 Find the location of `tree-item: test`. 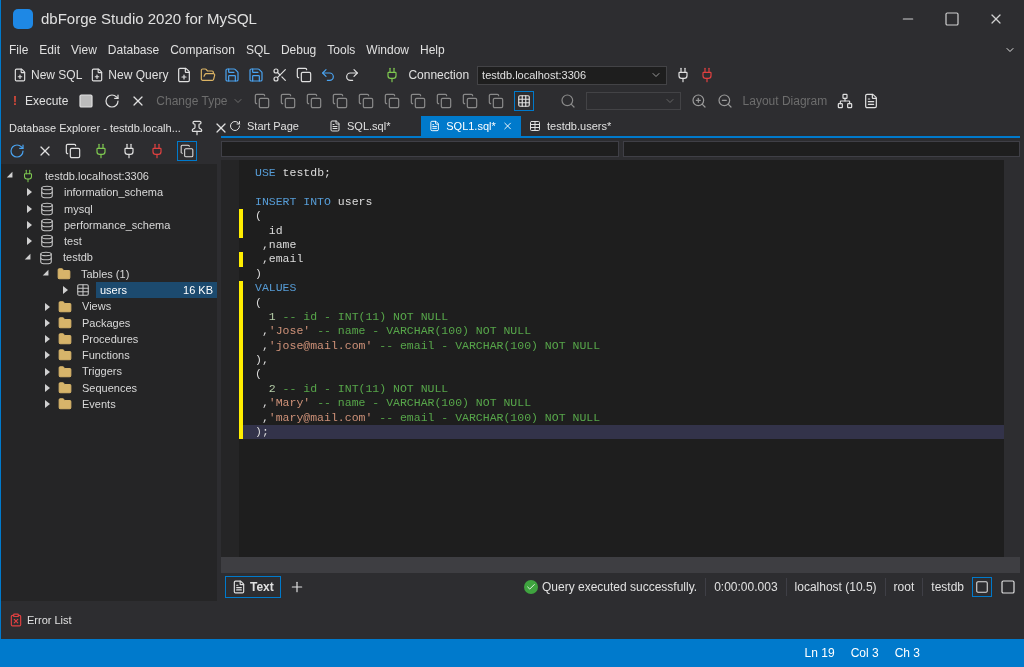

tree-item: test is located at coordinates (138, 241).